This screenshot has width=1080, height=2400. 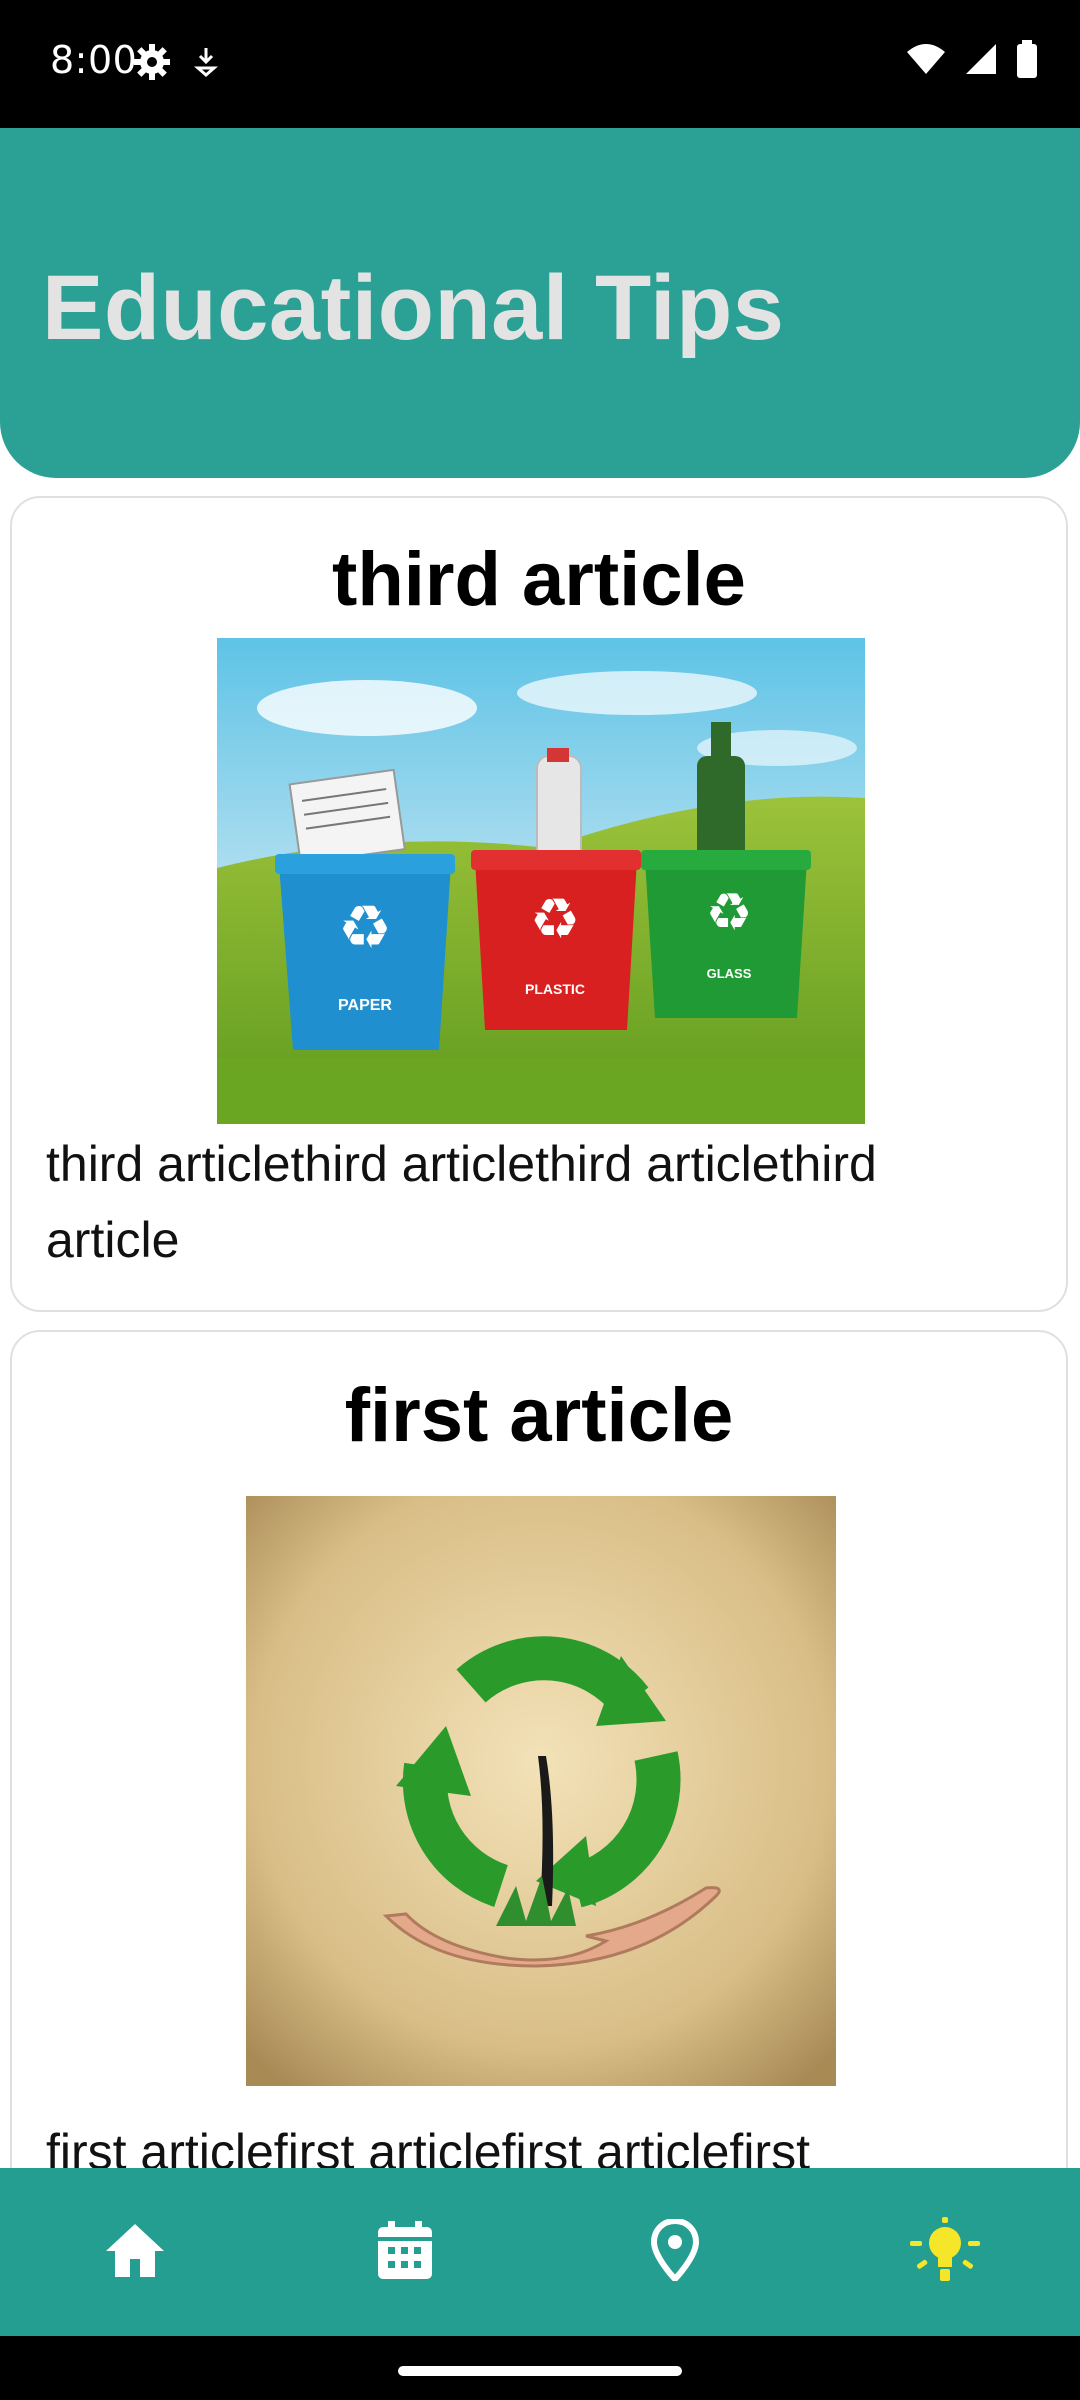 What do you see at coordinates (541, 881) in the screenshot?
I see `recycling-bins-image: ♻ PAPER ♻ PLASTIC ♻ GLASS` at bounding box center [541, 881].